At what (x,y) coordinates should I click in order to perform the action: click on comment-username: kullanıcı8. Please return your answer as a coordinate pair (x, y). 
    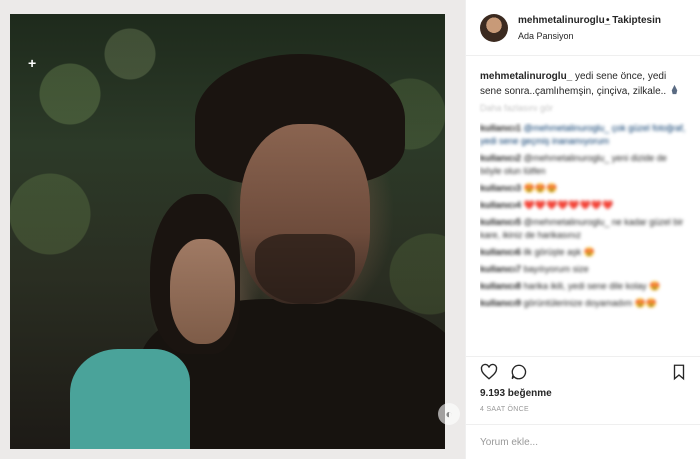
    Looking at the image, I should click on (500, 286).